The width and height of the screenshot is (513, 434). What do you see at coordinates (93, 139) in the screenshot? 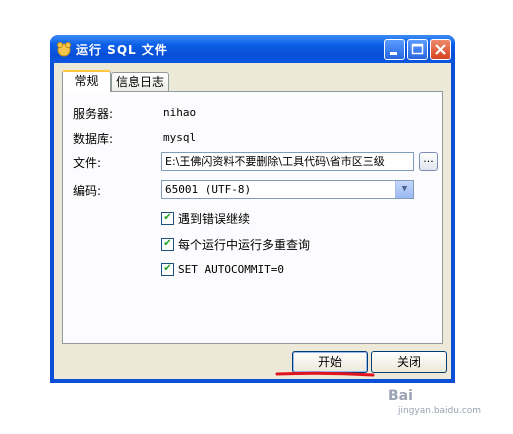
I see `database-label: 数据库:` at bounding box center [93, 139].